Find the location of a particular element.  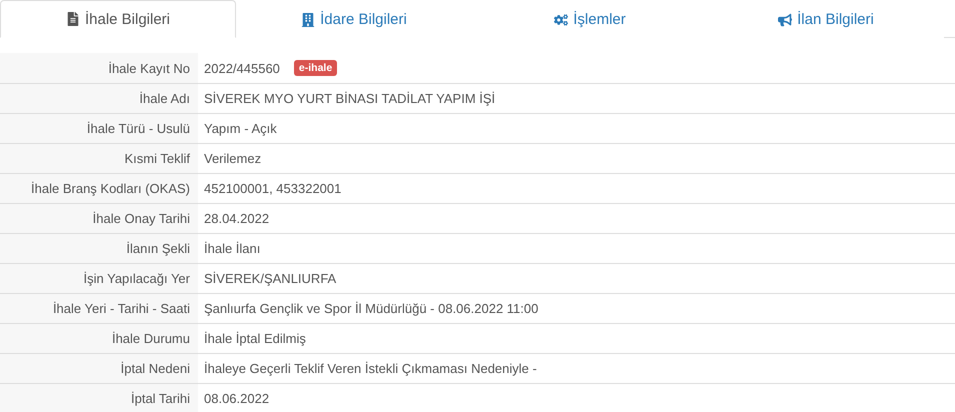

field-value: 28.04.2022 is located at coordinates (237, 218).